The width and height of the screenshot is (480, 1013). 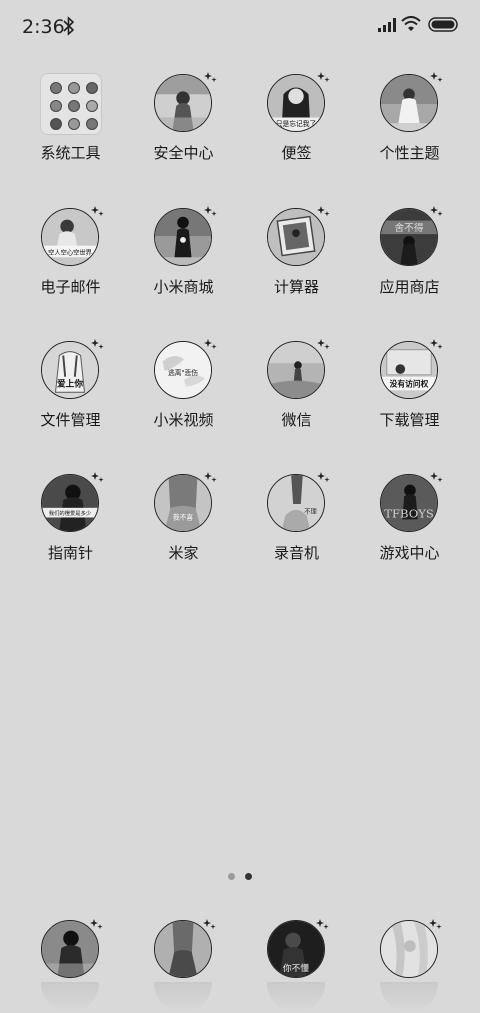 I want to click on battery-icon, so click(x=443, y=24).